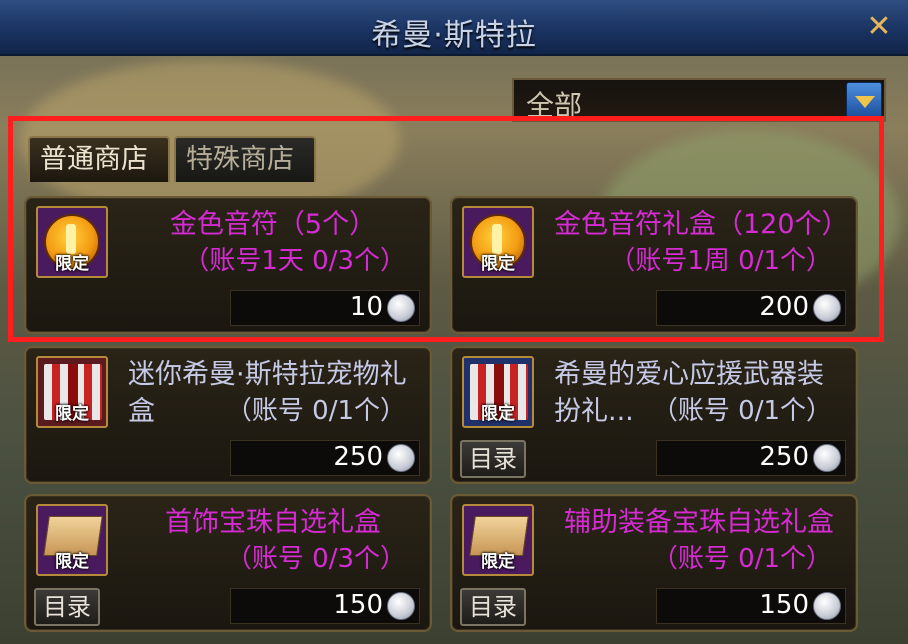  I want to click on item-name: 金色音符礼盒（120个）, so click(701, 224).